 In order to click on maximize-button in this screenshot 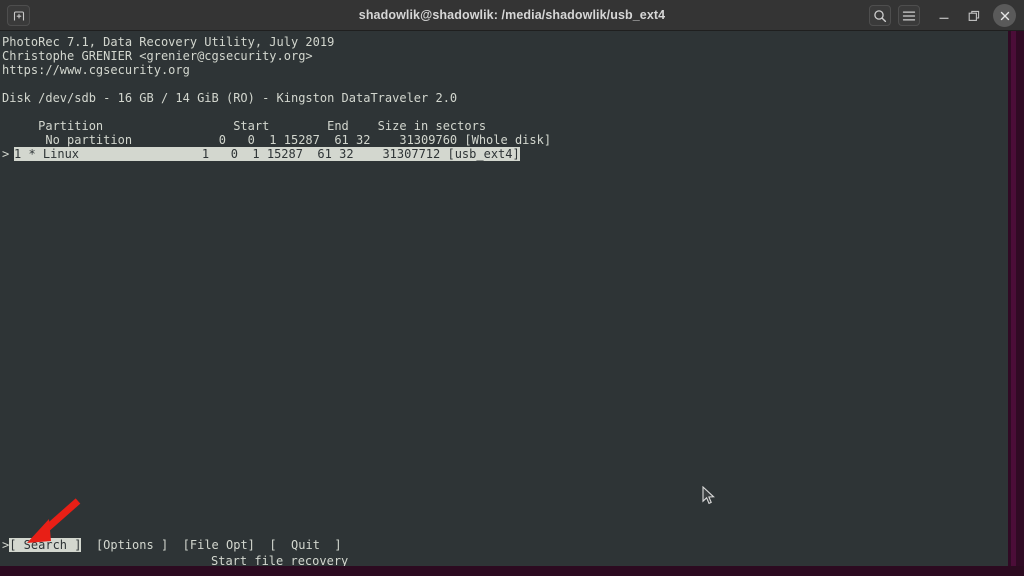, I will do `click(974, 16)`.